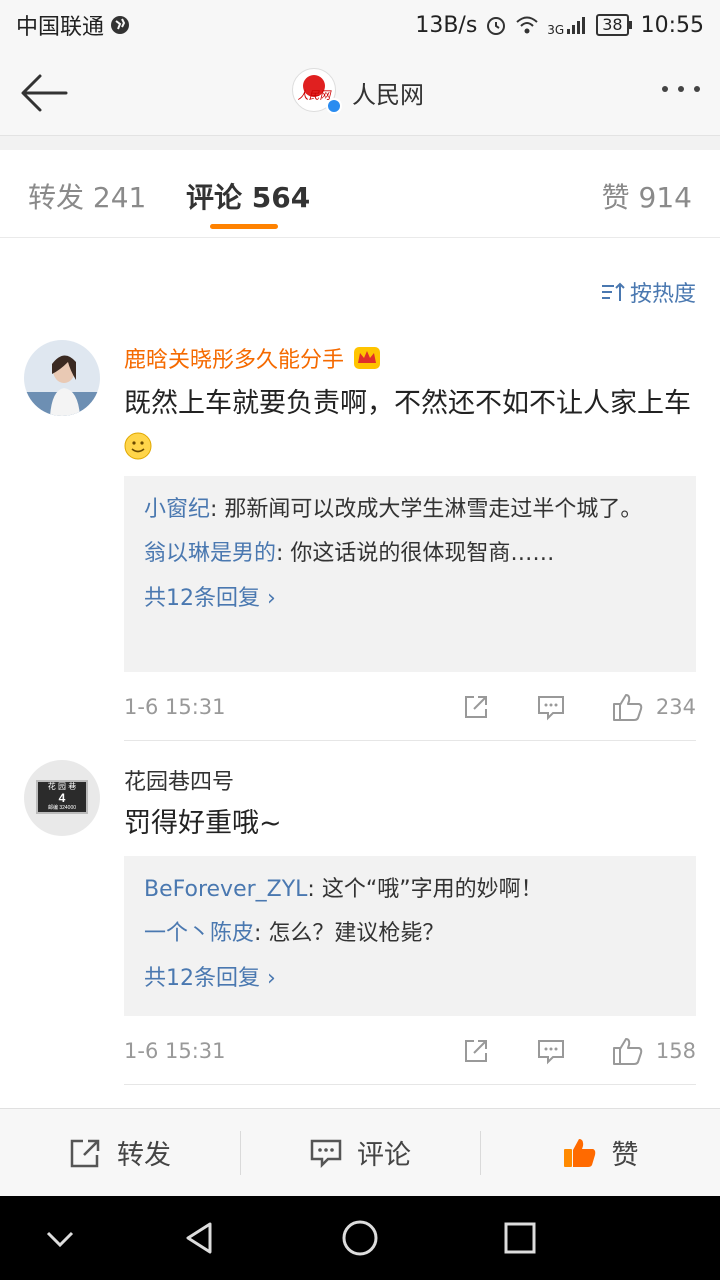 Image resolution: width=720 pixels, height=1280 pixels. I want to click on reply-text: : 那新闻可以改成大学生淋雪走过半个城了。, so click(426, 509).